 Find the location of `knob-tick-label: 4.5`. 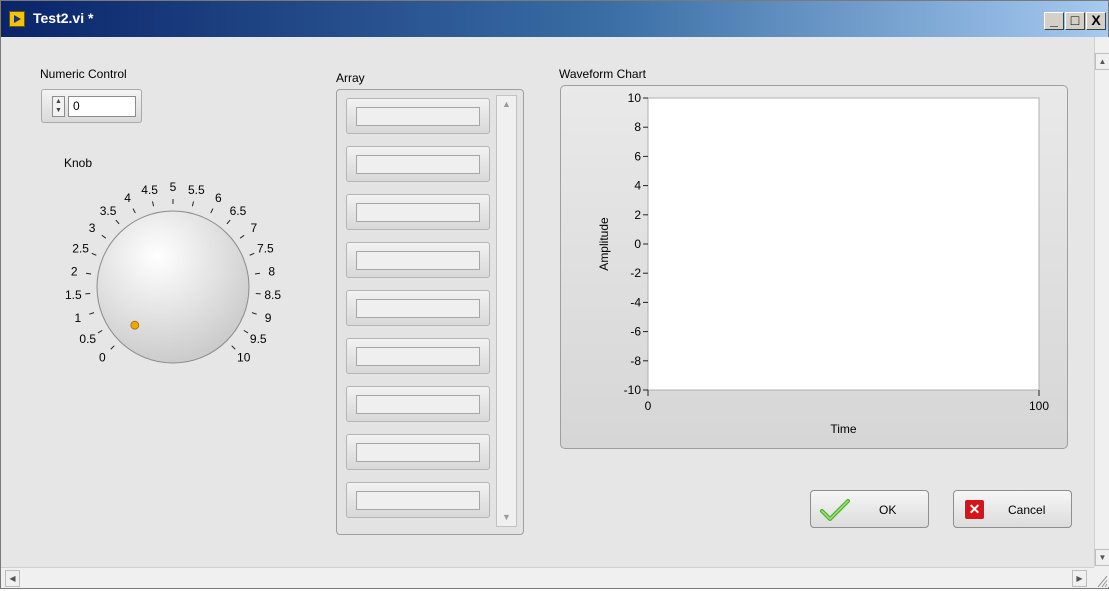

knob-tick-label: 4.5 is located at coordinates (149, 190).